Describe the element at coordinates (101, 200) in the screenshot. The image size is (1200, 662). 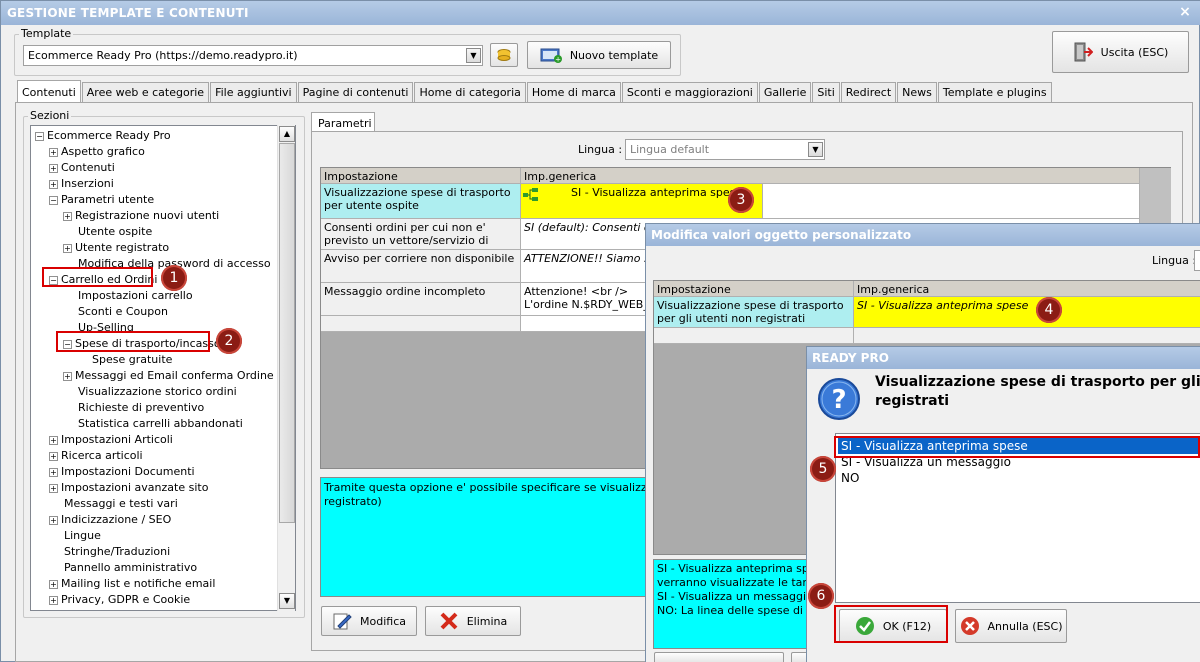
I see `tree-item: − Parametri utente` at that location.